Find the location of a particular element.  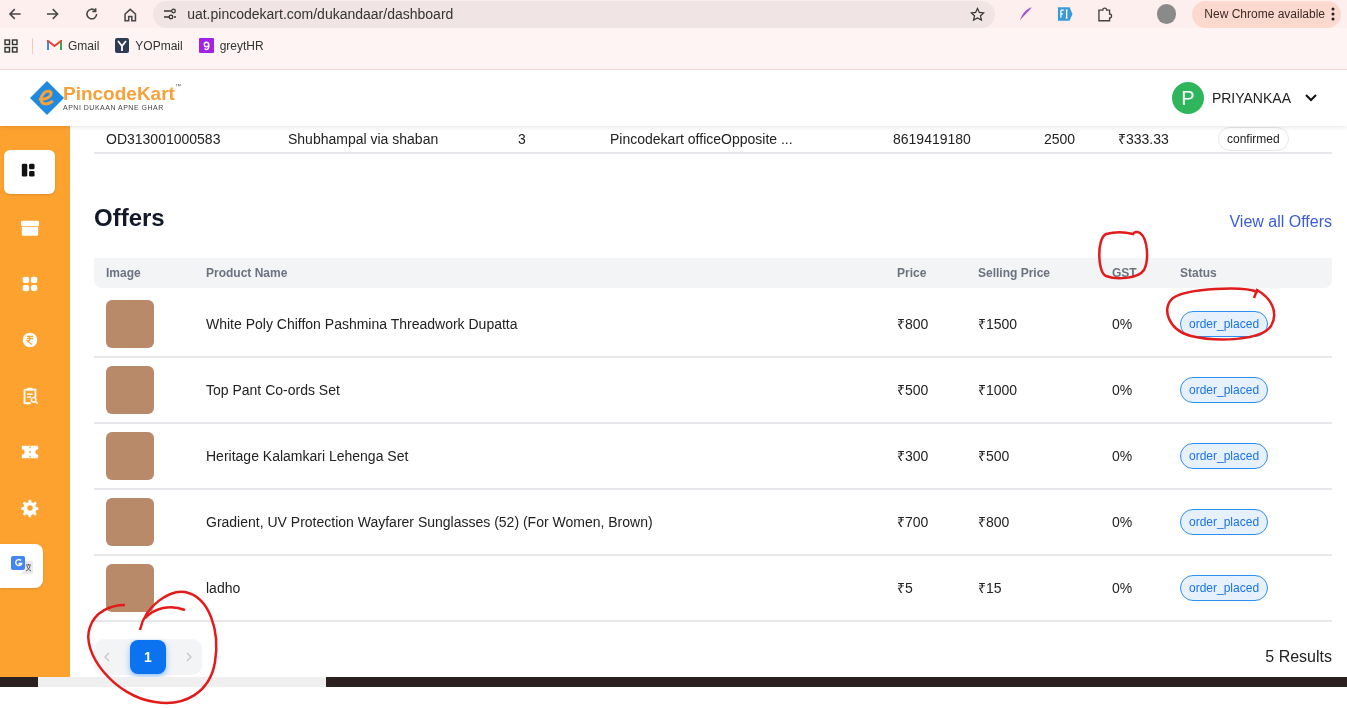

site-settings-icon is located at coordinates (170, 14).